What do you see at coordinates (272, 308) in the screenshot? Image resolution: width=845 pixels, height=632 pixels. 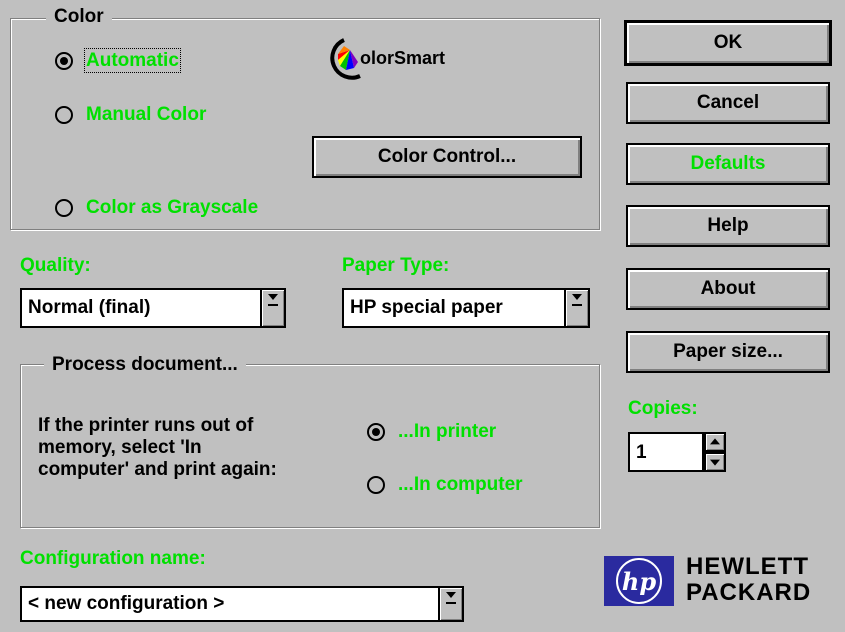 I see `quality-dropdown-button` at bounding box center [272, 308].